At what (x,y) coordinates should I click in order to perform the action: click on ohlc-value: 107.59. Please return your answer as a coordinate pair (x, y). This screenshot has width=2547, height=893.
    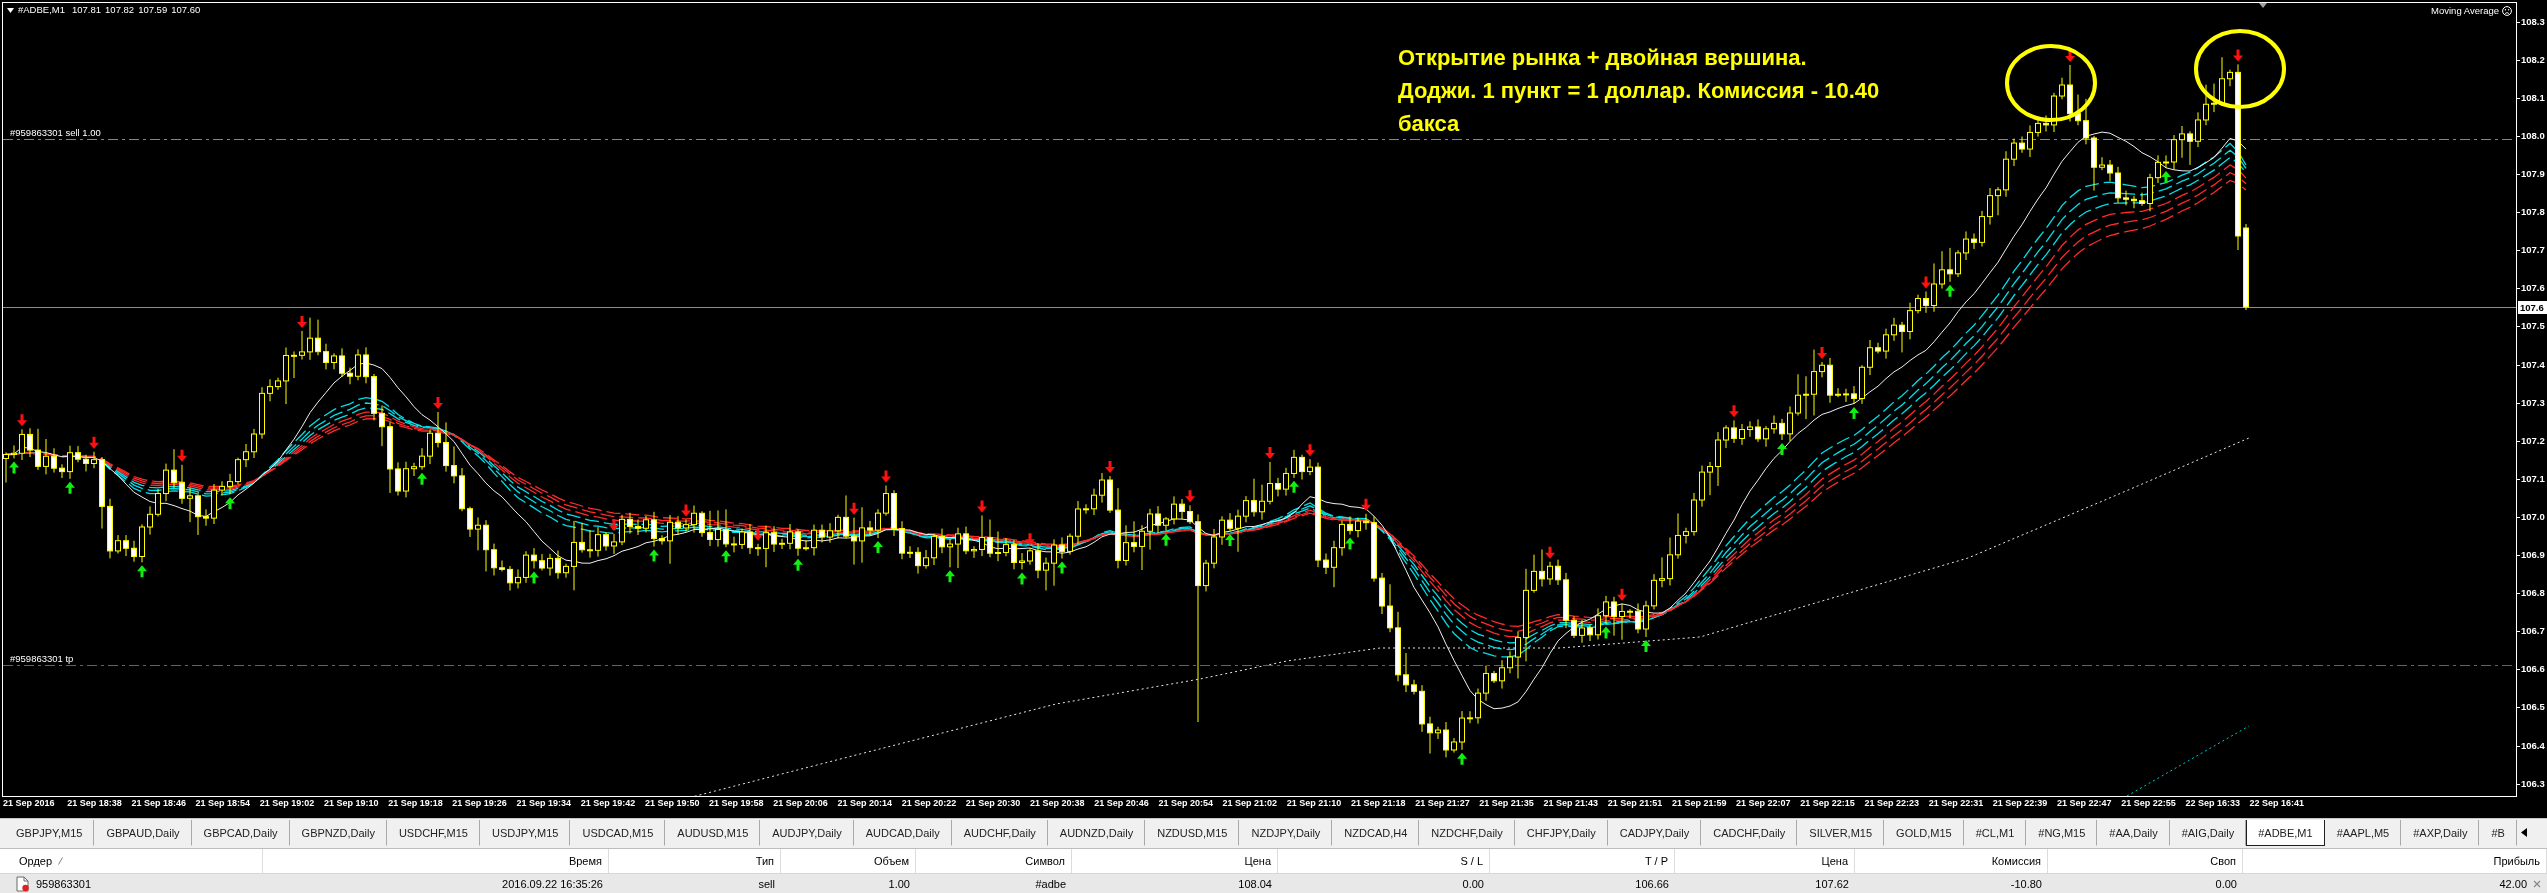
    Looking at the image, I should click on (153, 10).